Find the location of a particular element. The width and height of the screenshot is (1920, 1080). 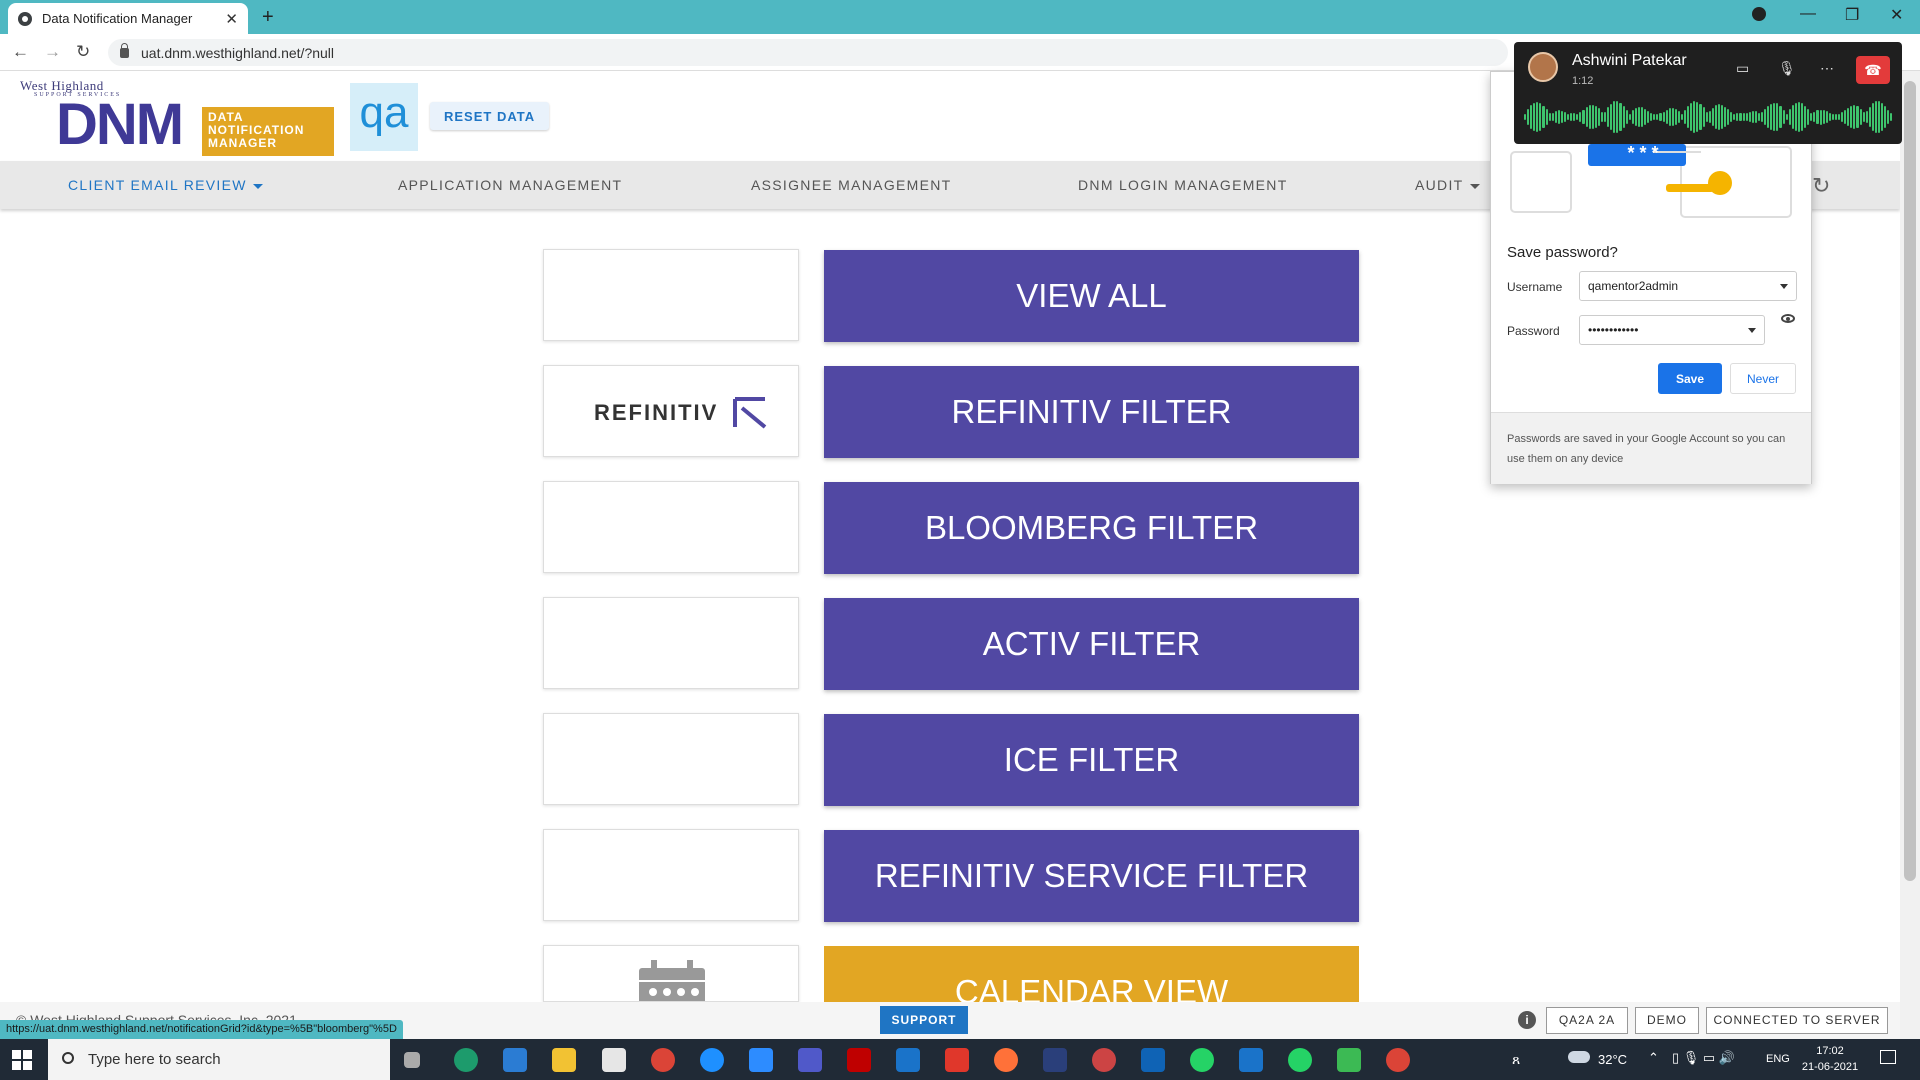

close-window-icon: ✕ is located at coordinates (1896, 15).